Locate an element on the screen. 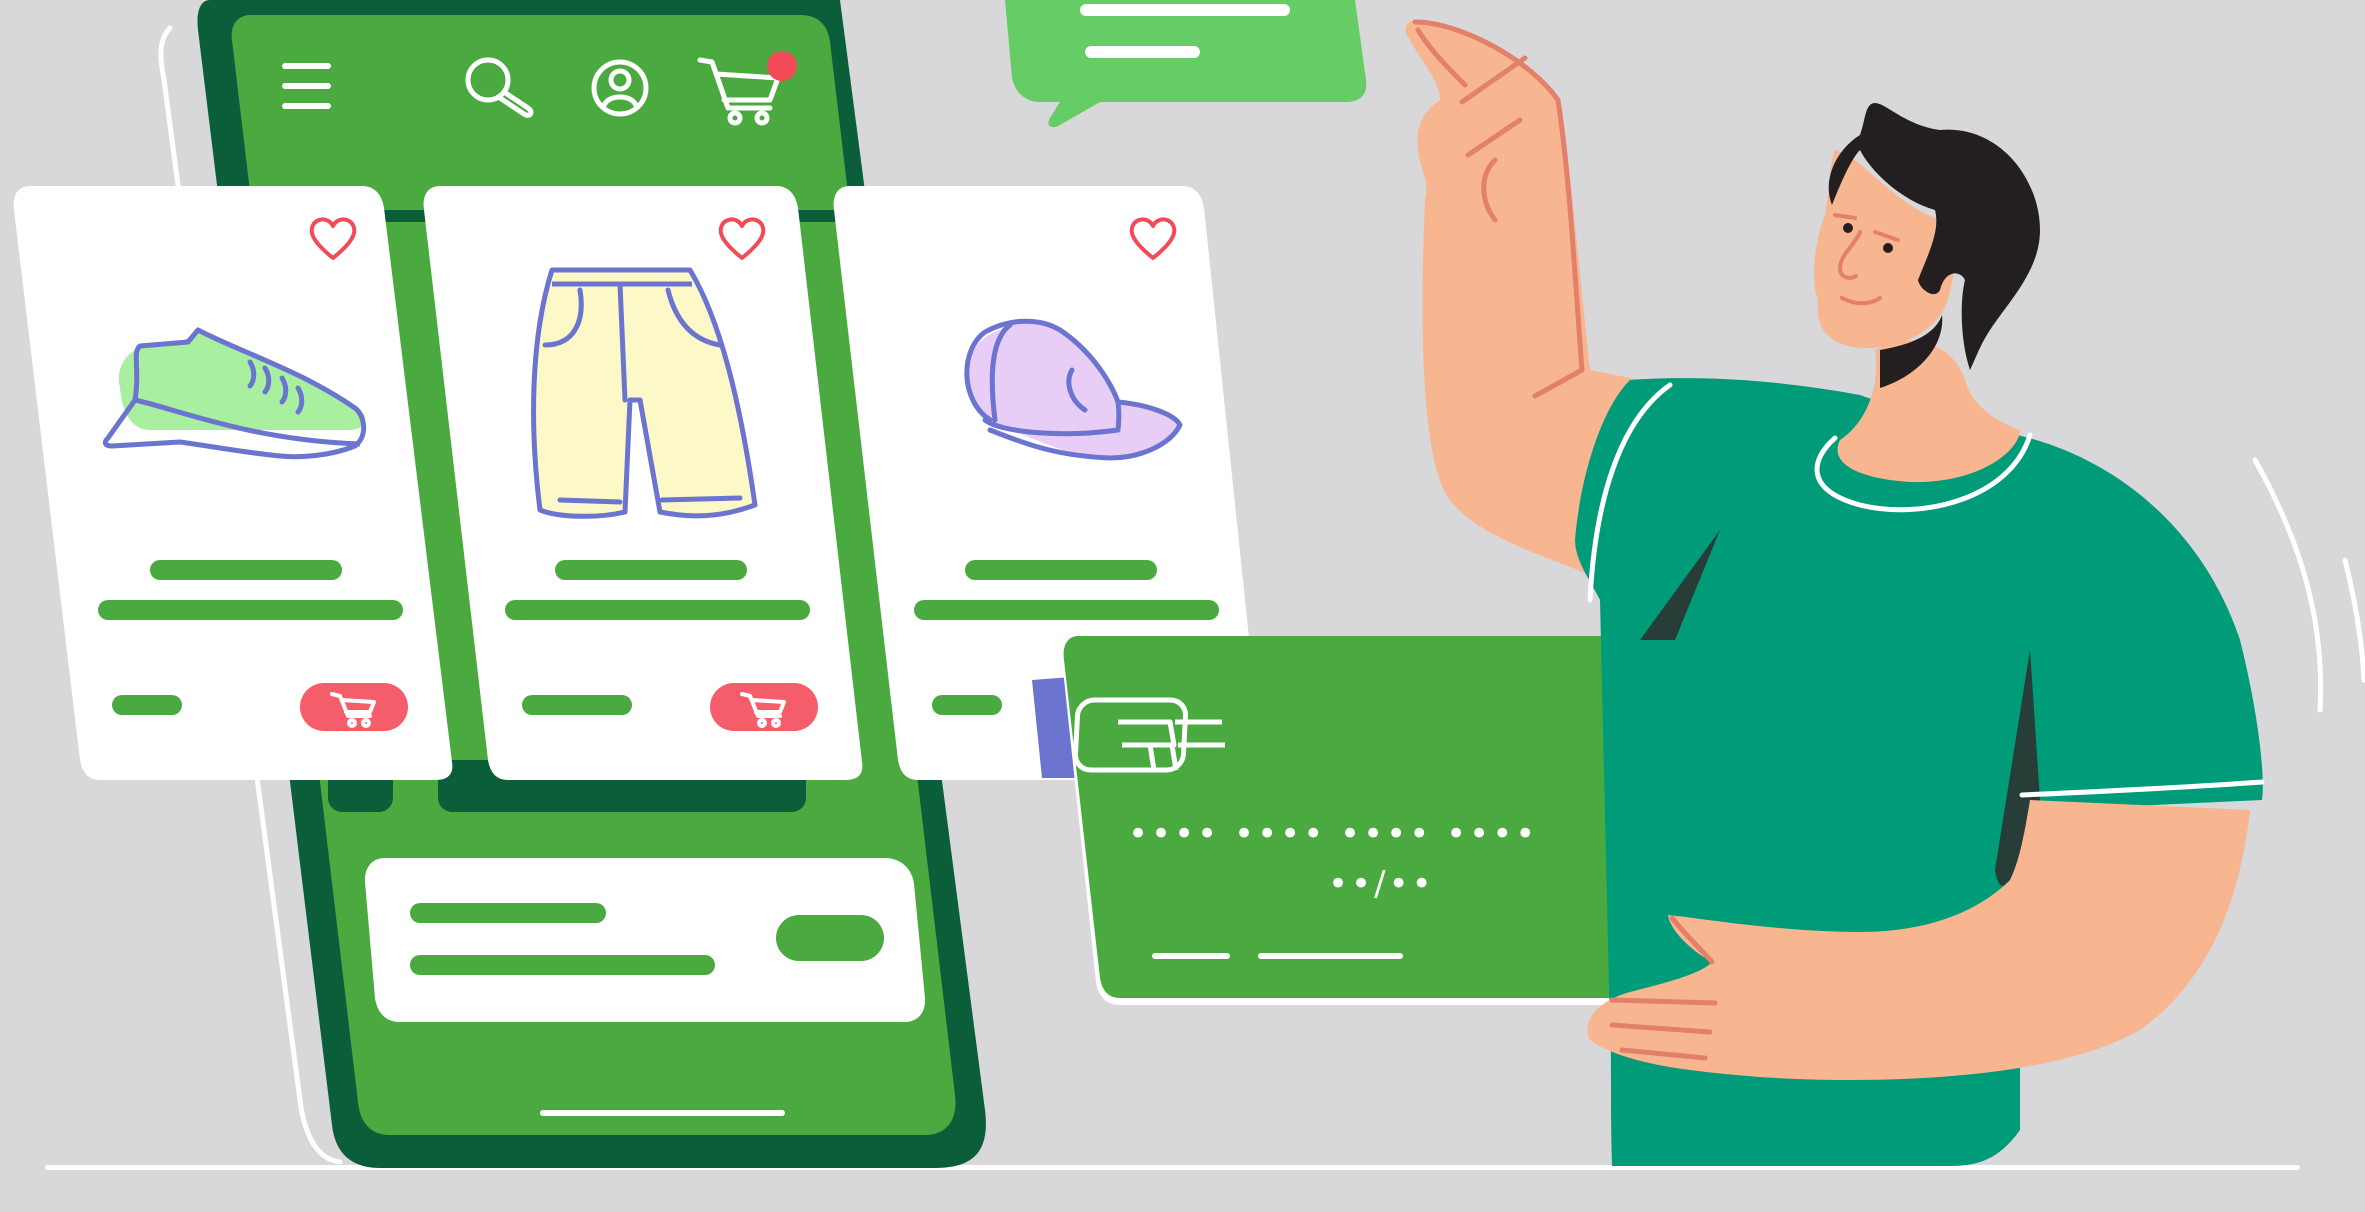 This screenshot has height=1212, width=2365. product-card-sneaker is located at coordinates (233, 483).